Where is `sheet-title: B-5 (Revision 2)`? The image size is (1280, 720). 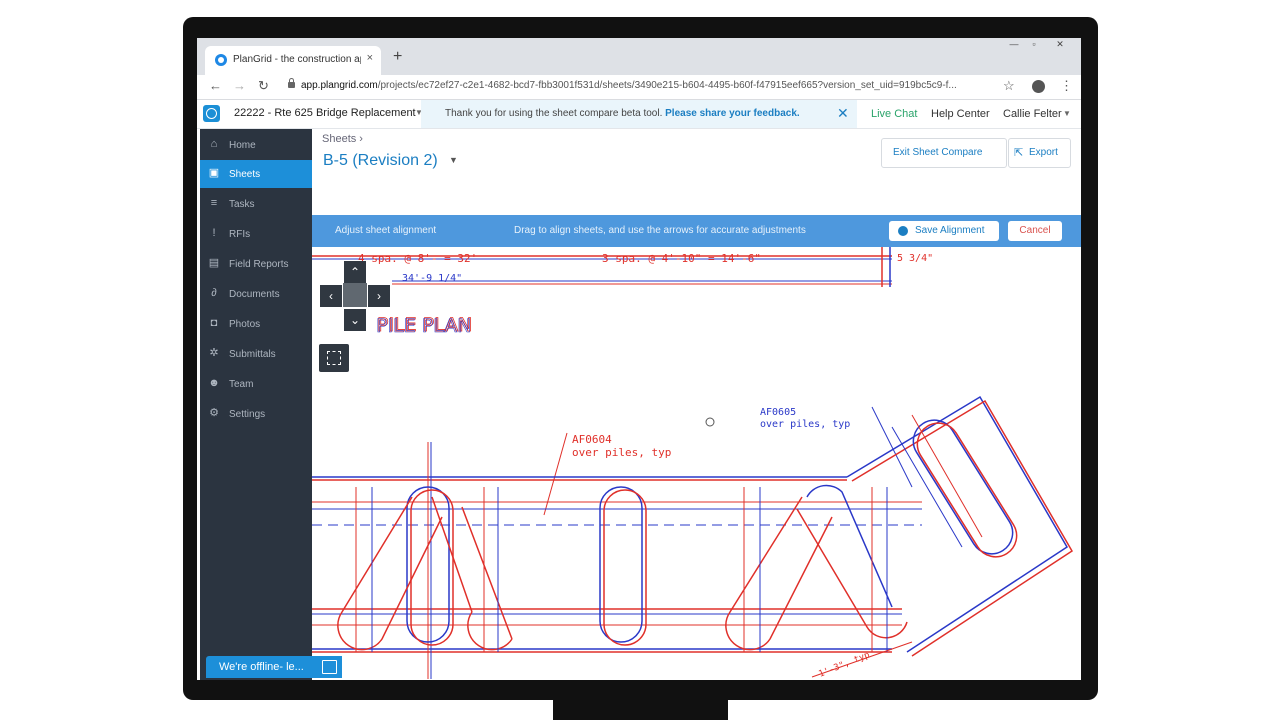 sheet-title: B-5 (Revision 2) is located at coordinates (380, 161).